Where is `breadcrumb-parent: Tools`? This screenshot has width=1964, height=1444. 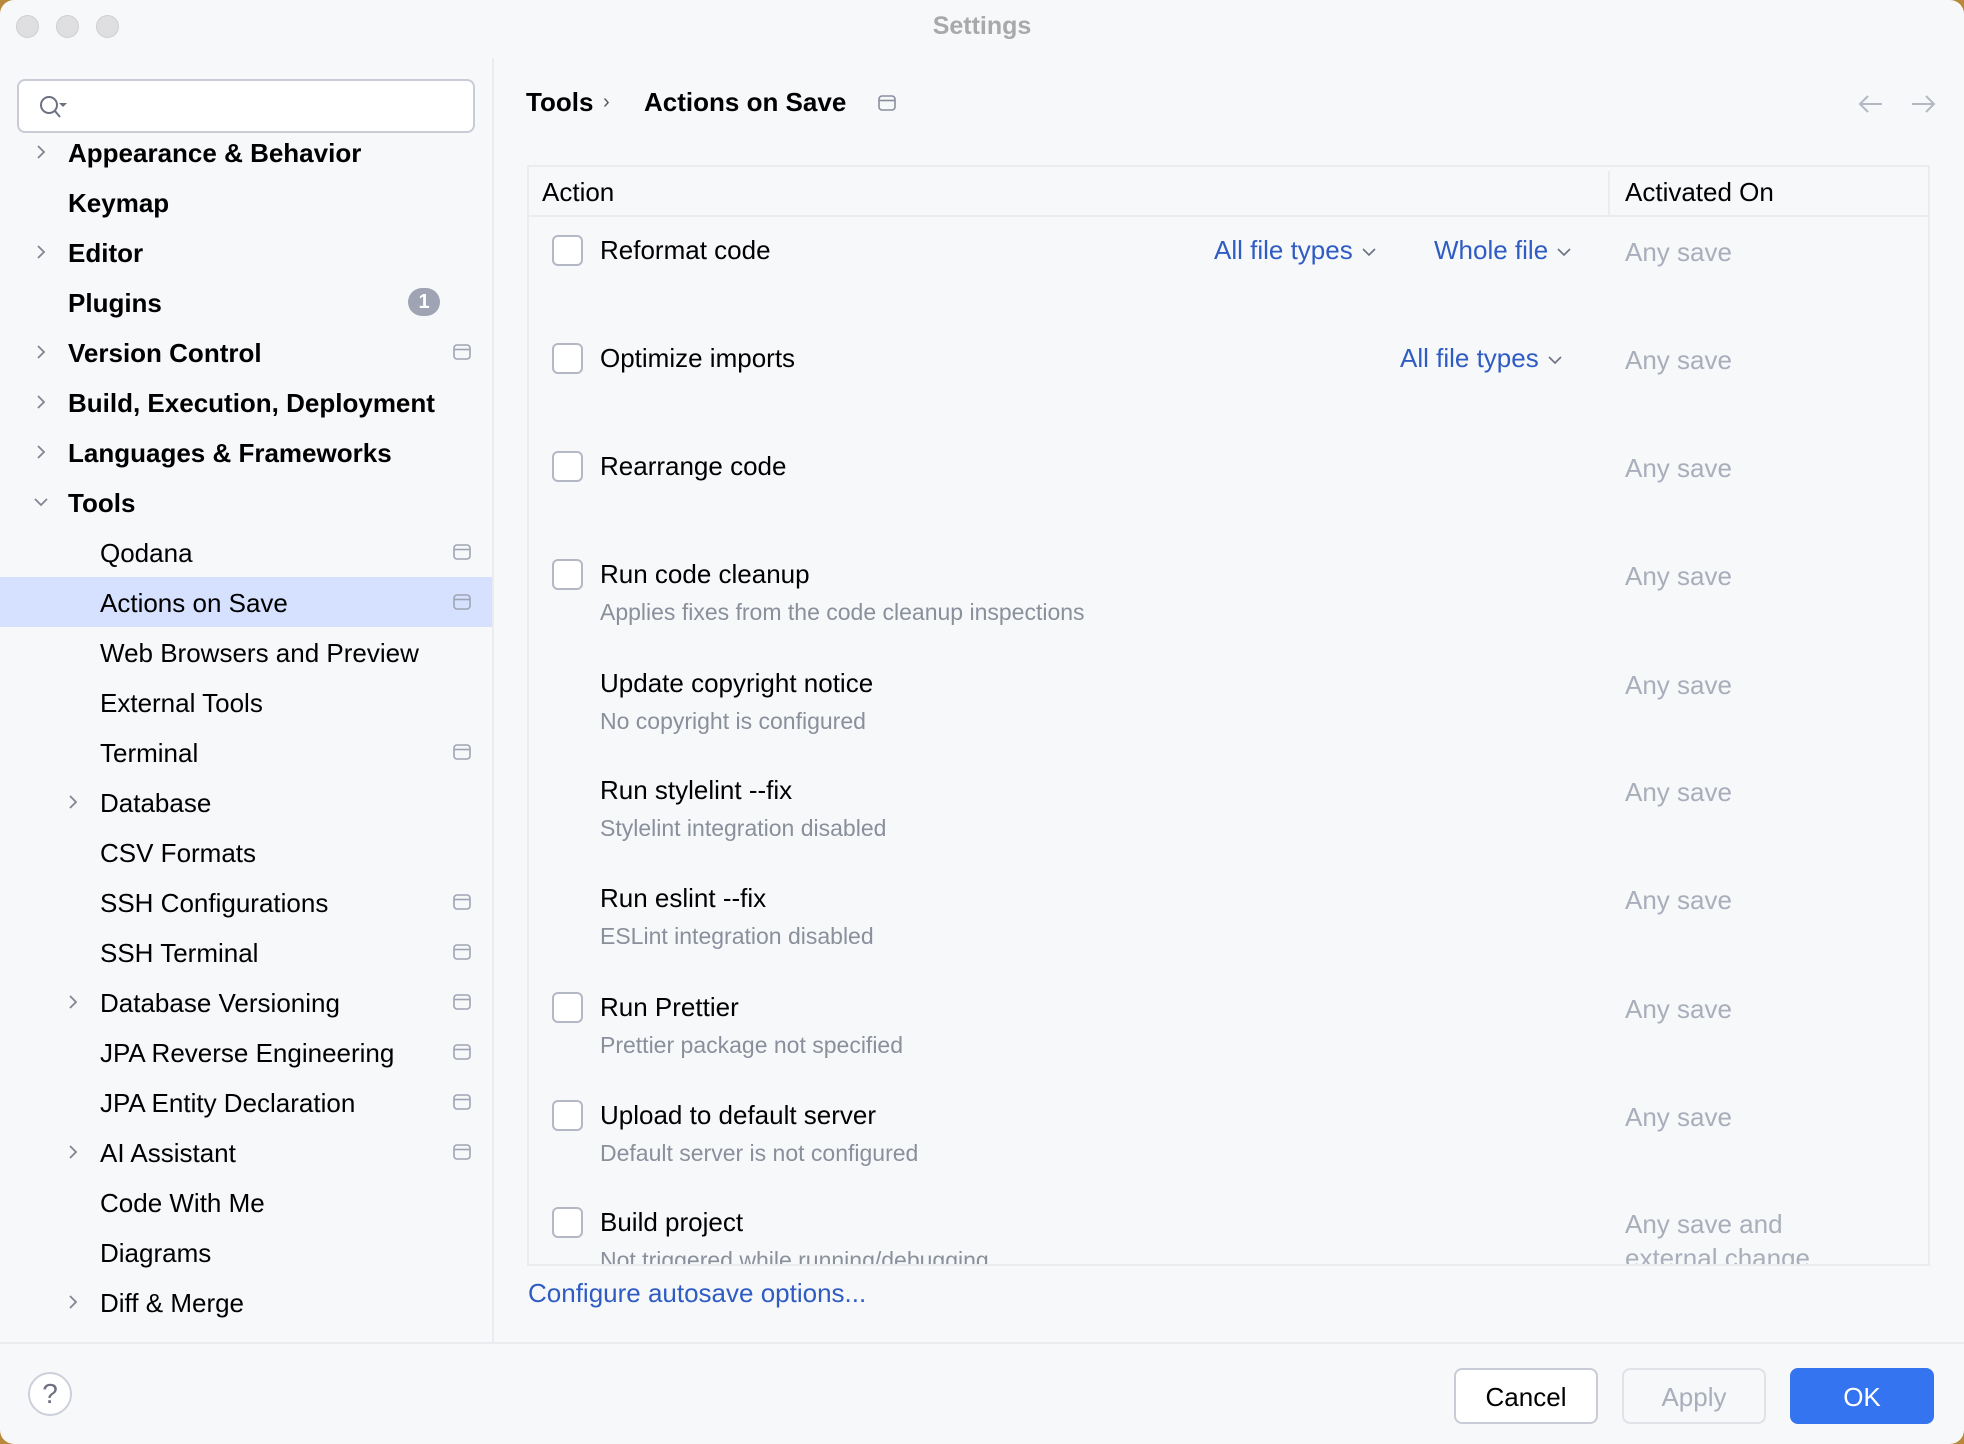
breadcrumb-parent: Tools is located at coordinates (559, 102).